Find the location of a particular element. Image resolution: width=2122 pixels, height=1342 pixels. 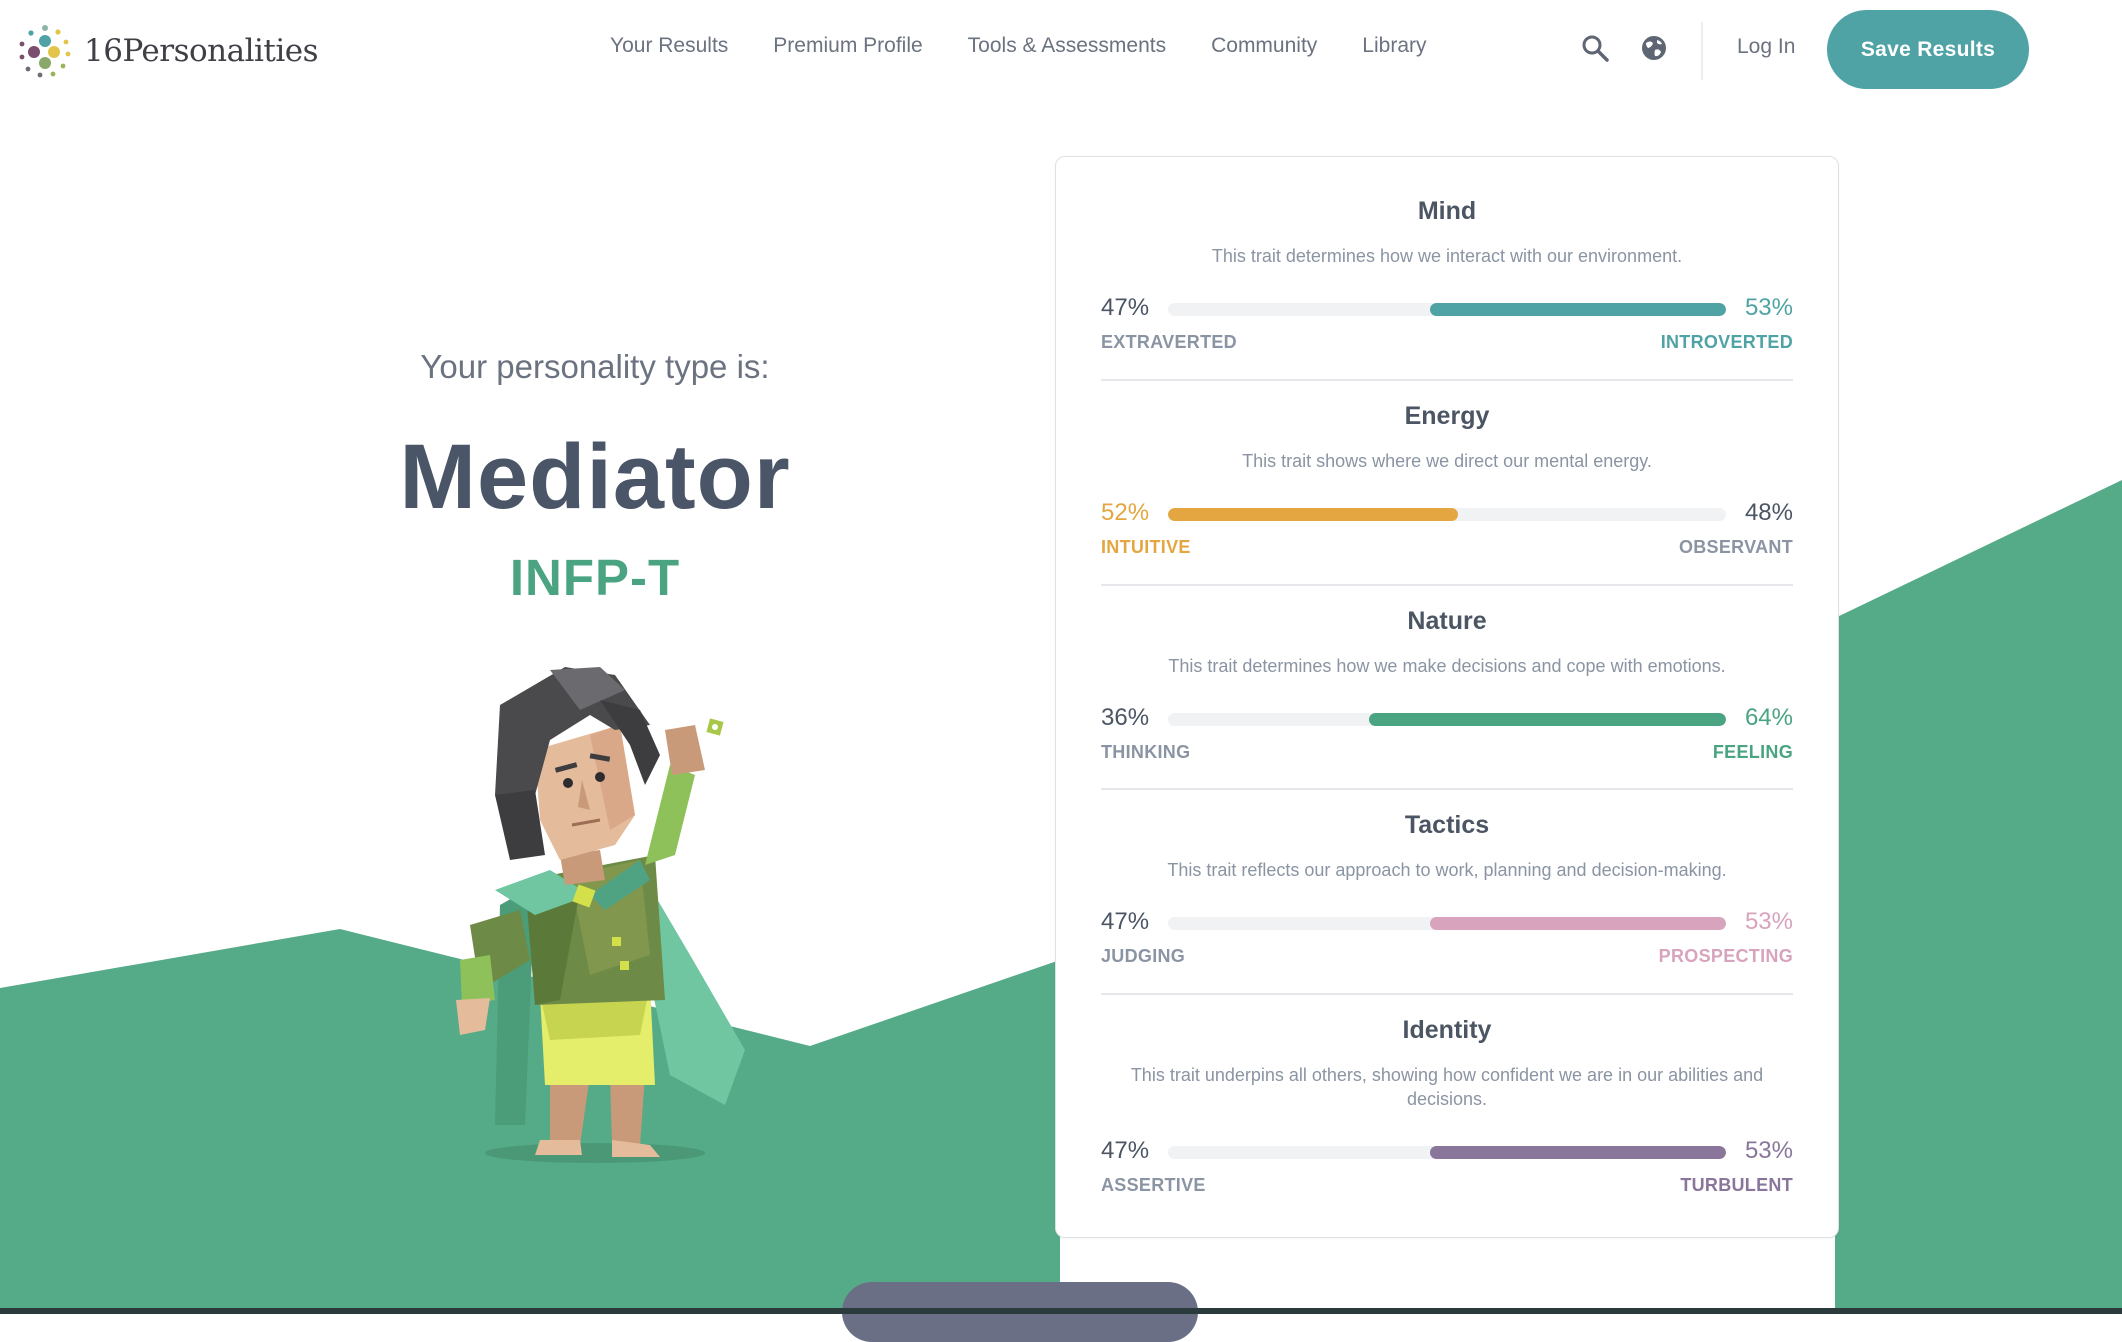

left-pole-label: INTUITIVE is located at coordinates (1146, 547).